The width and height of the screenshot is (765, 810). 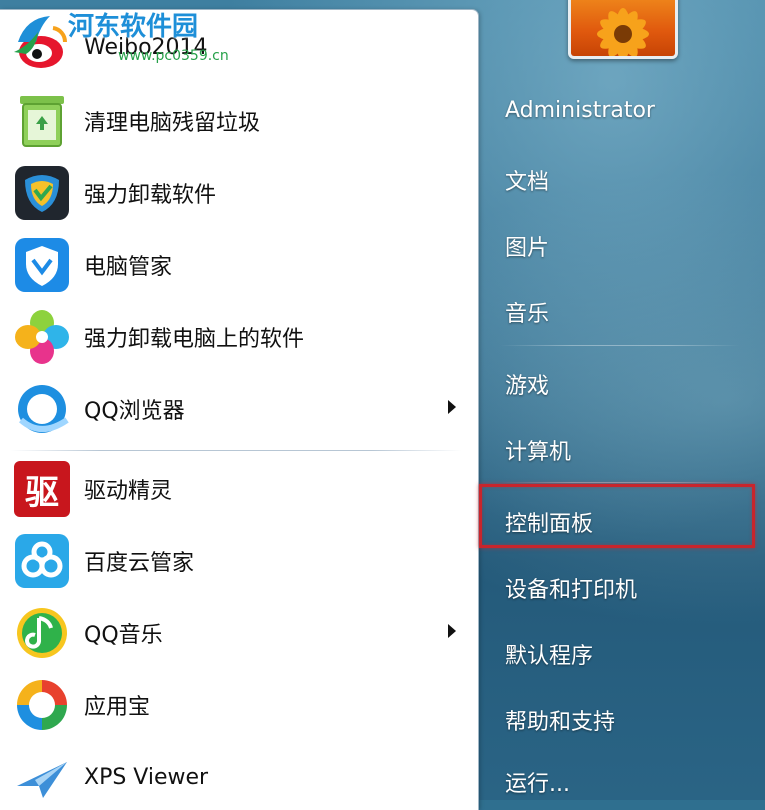 I want to click on menu-item-devices-printers: 设备和打印机, so click(x=571, y=588).